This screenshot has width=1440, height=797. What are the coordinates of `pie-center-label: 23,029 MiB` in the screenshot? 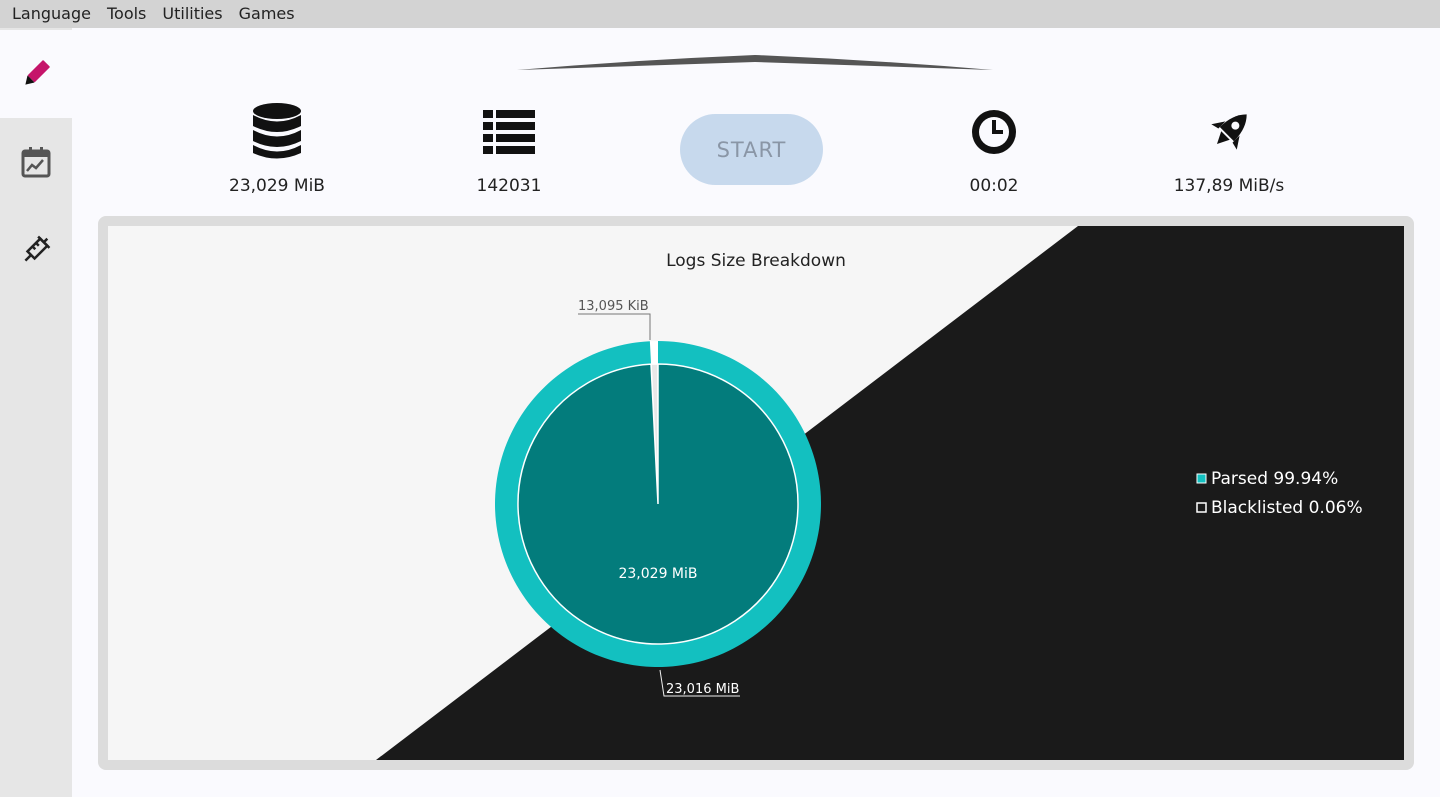 It's located at (657, 574).